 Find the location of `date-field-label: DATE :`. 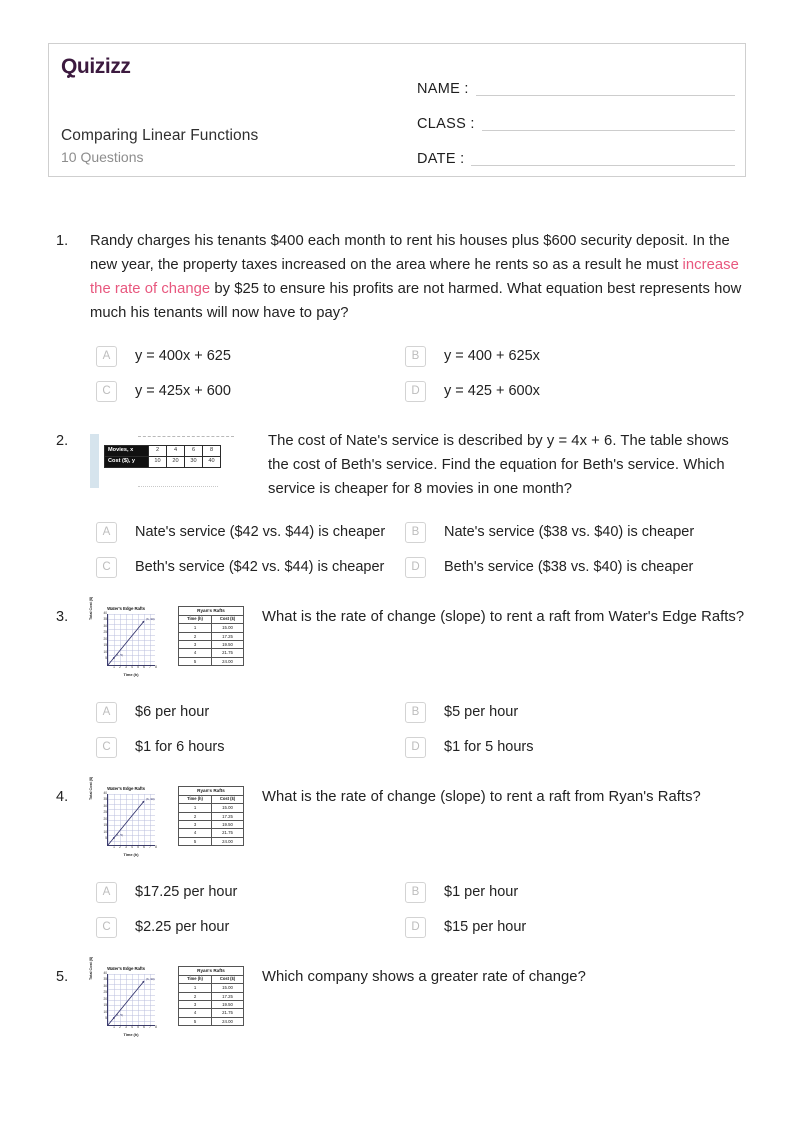

date-field-label: DATE : is located at coordinates (441, 159).